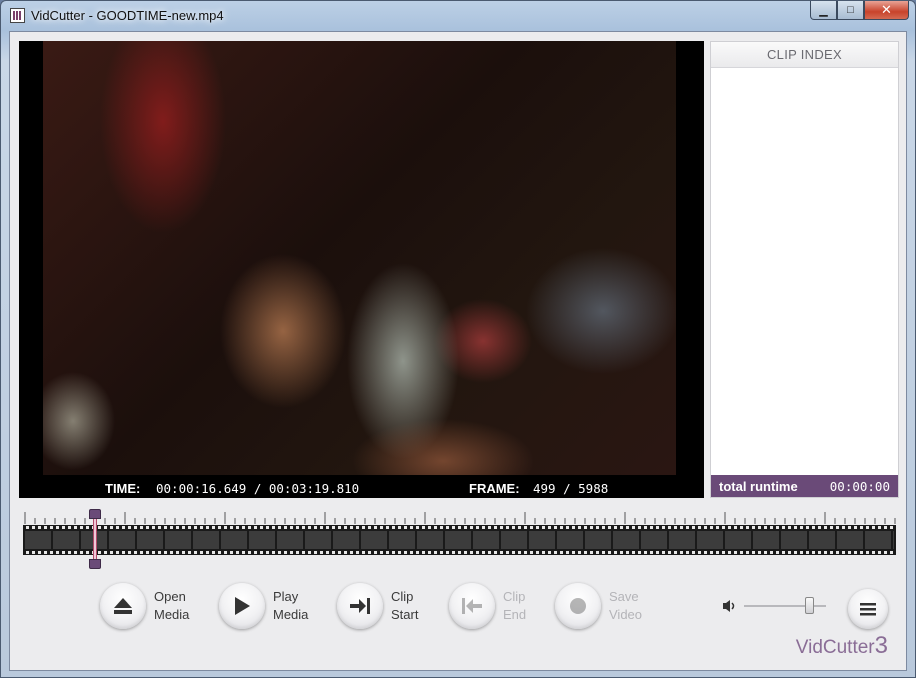 The height and width of the screenshot is (678, 916). What do you see at coordinates (859, 486) in the screenshot?
I see `total-runtime-value: 00:00:00` at bounding box center [859, 486].